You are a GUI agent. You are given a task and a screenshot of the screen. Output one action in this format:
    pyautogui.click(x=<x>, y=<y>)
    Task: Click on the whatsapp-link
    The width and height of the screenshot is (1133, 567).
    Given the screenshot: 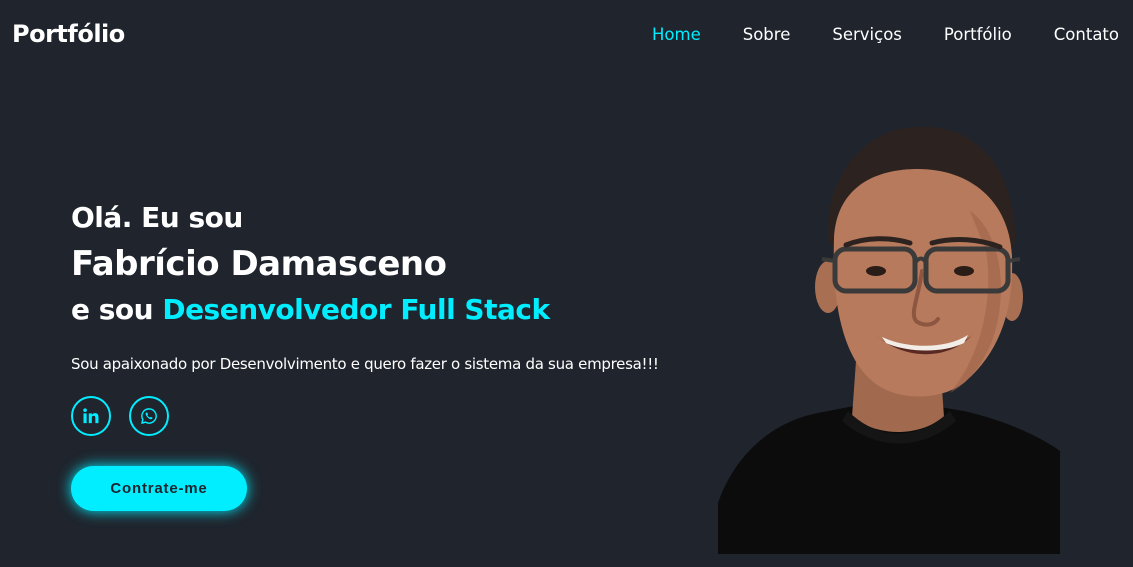 What is the action you would take?
    pyautogui.click(x=149, y=416)
    